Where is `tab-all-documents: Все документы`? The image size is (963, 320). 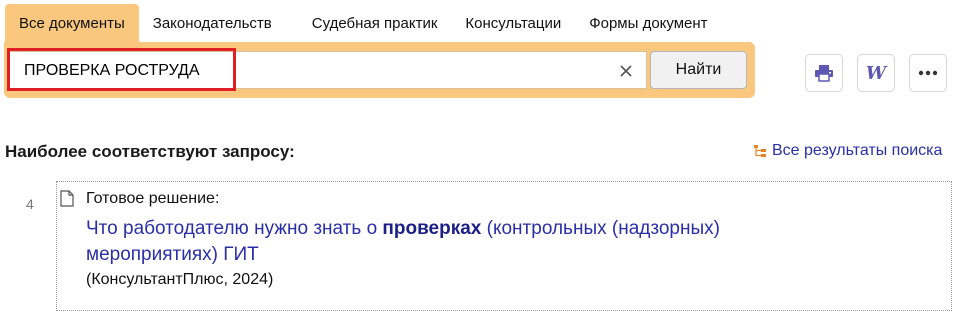 tab-all-documents: Все документы is located at coordinates (72, 24).